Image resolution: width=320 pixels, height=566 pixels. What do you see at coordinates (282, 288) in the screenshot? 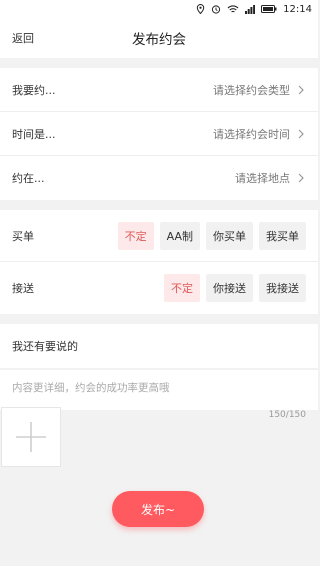
I see `pickup-option-i-pickup: 我接送` at bounding box center [282, 288].